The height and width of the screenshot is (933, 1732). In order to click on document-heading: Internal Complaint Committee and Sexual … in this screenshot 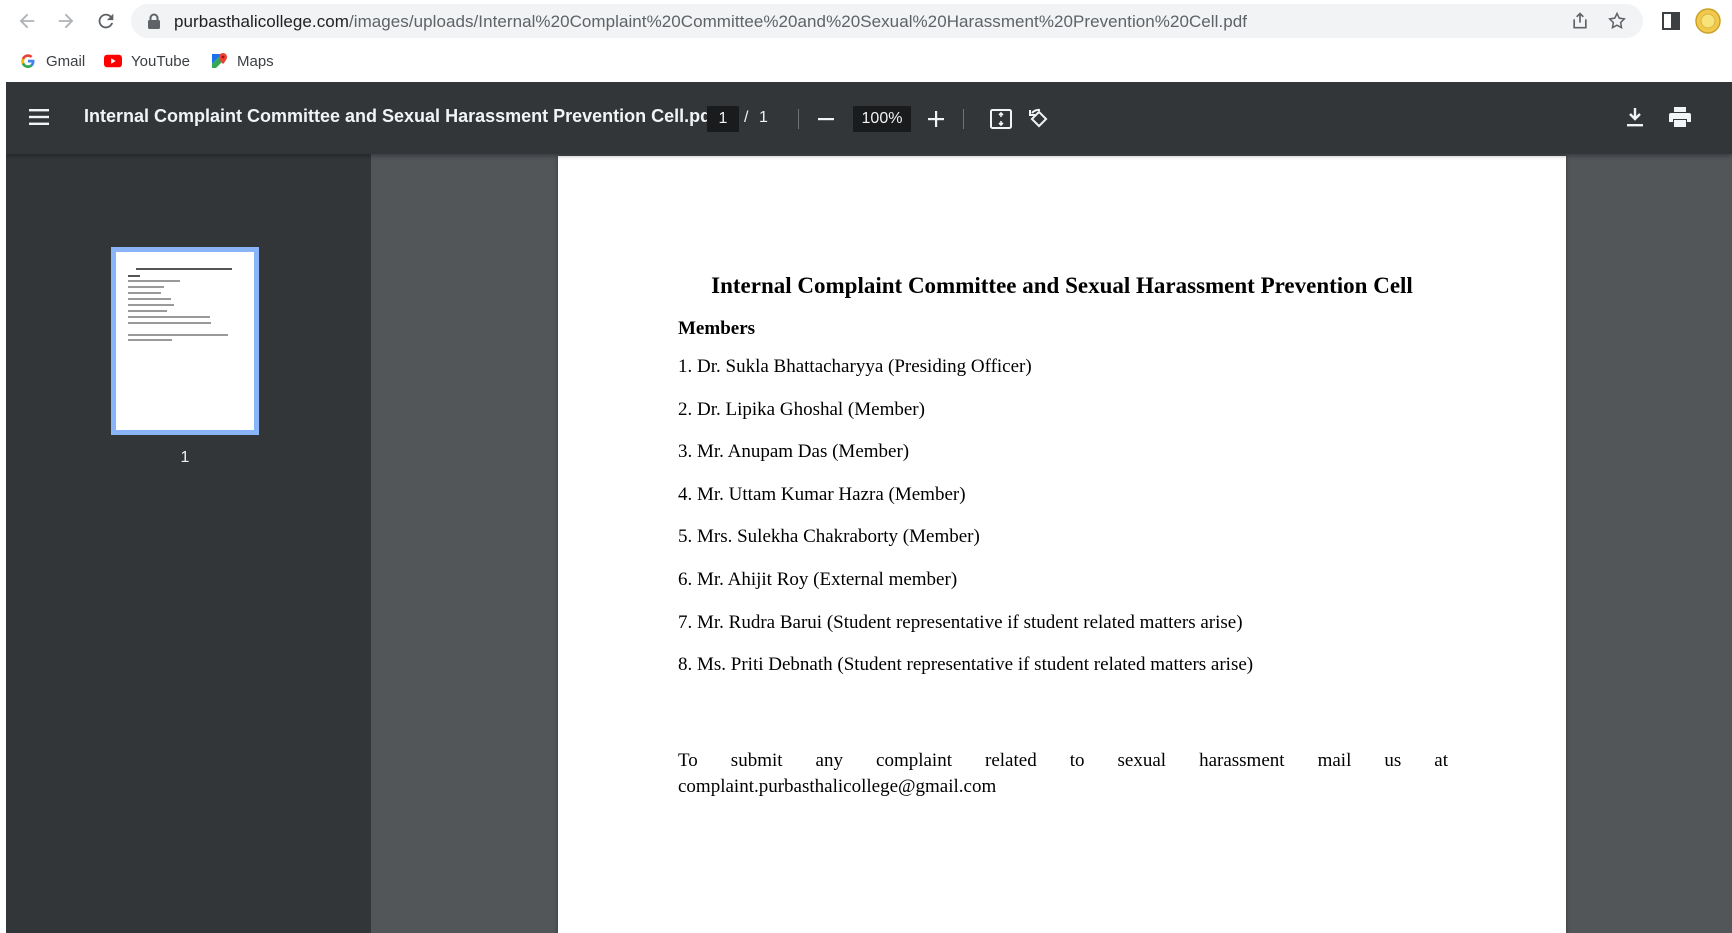, I will do `click(1062, 285)`.